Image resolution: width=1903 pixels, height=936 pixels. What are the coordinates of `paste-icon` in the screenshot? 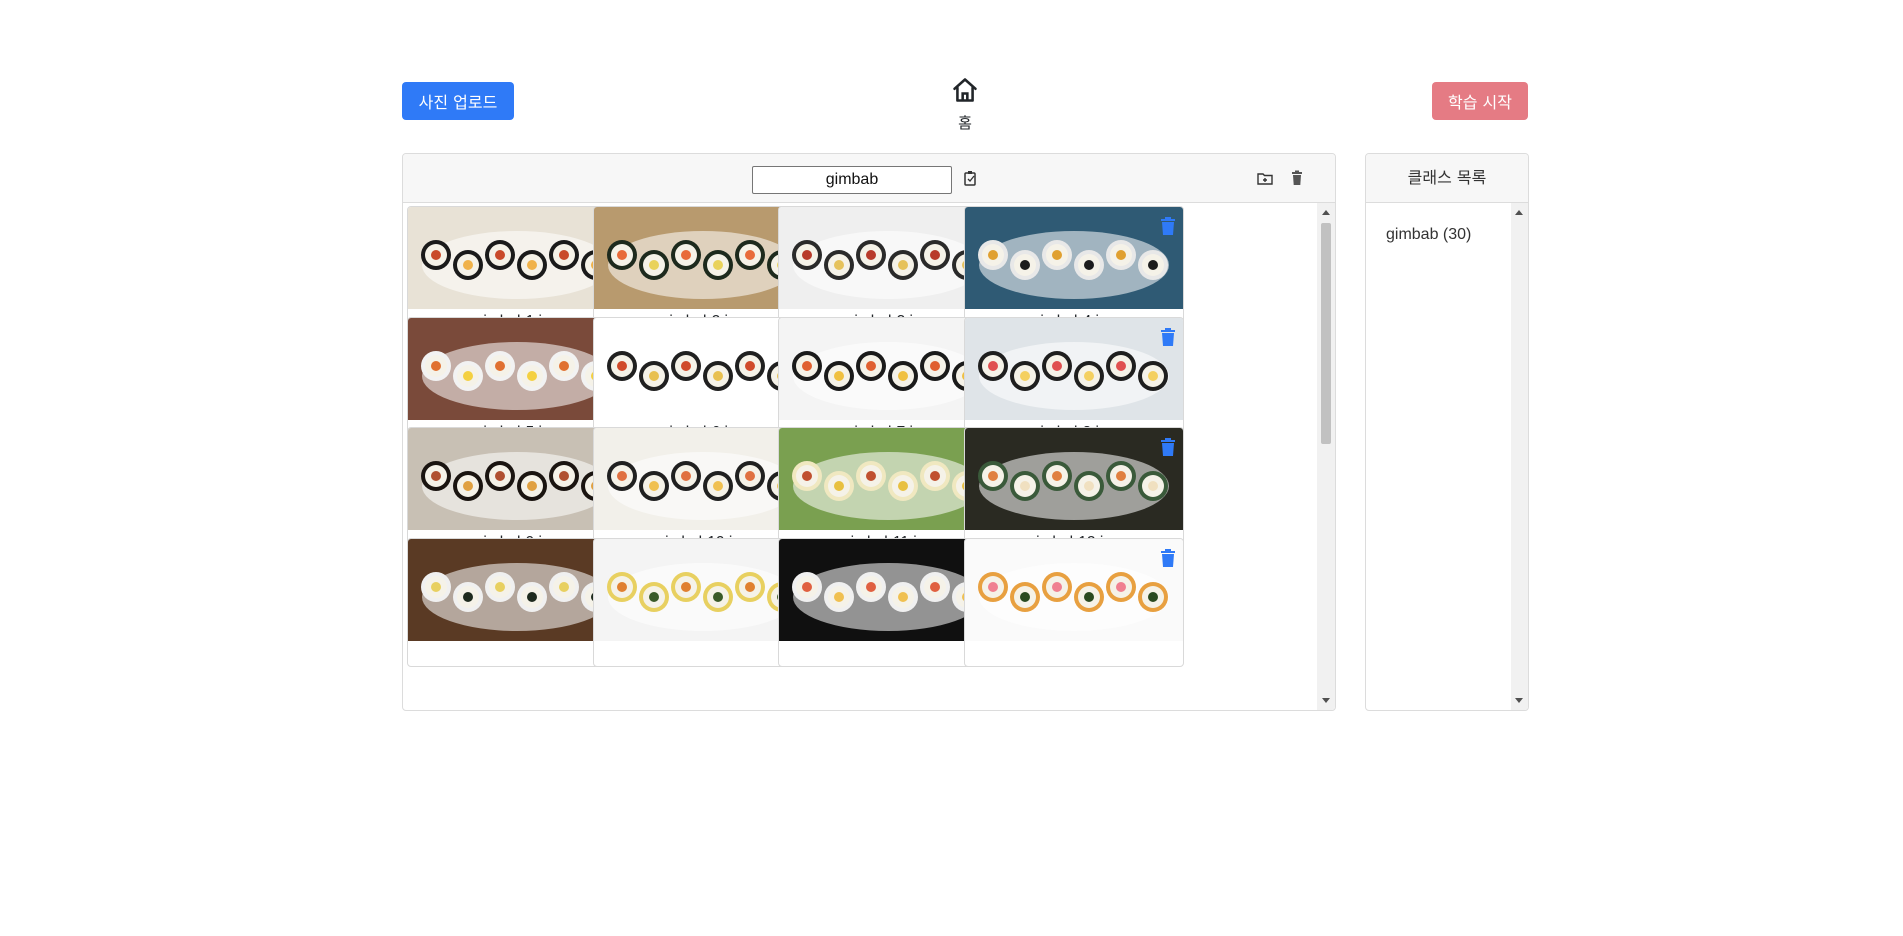 It's located at (970, 178).